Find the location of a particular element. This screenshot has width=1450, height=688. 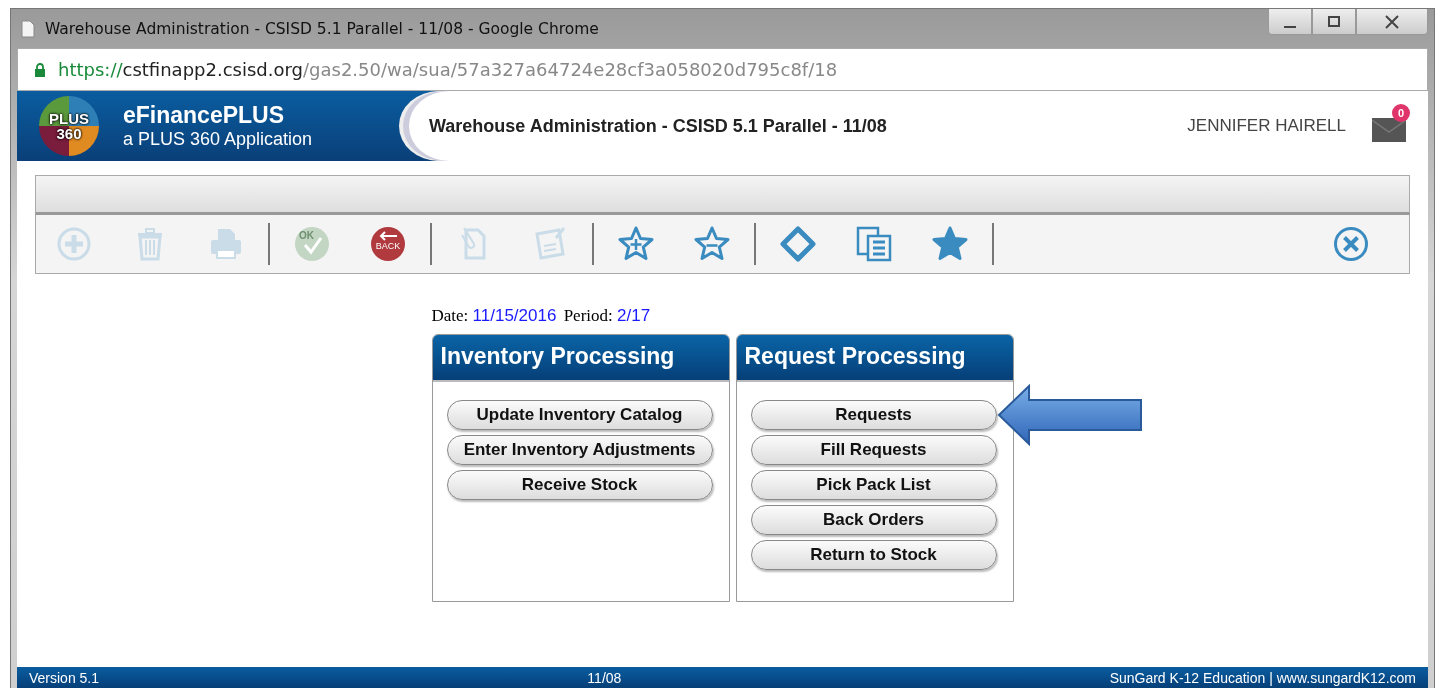

menu-button: Return to Stock is located at coordinates (873, 555).